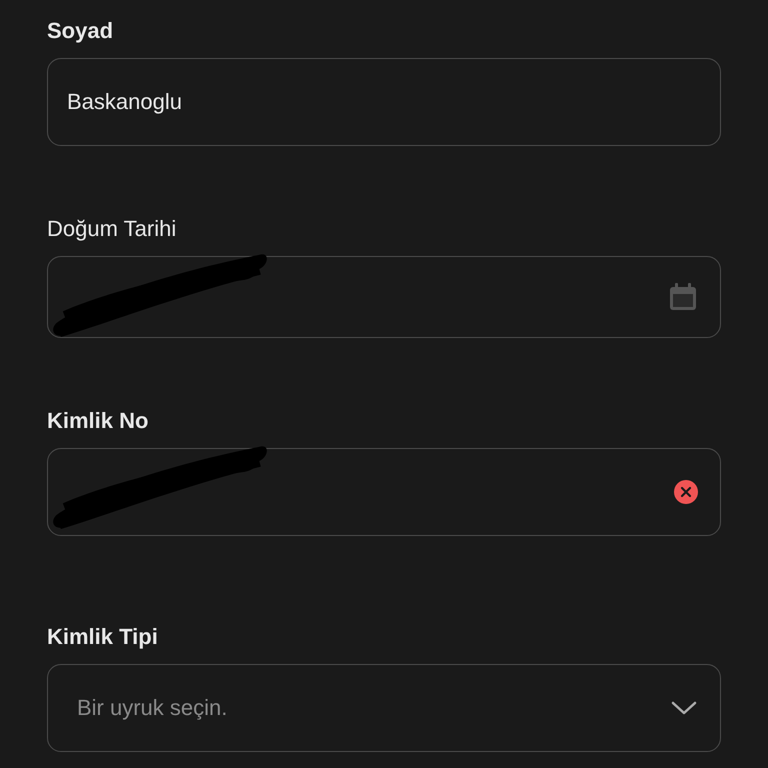 The image size is (768, 768). I want to click on field-label: Soyad, so click(80, 31).